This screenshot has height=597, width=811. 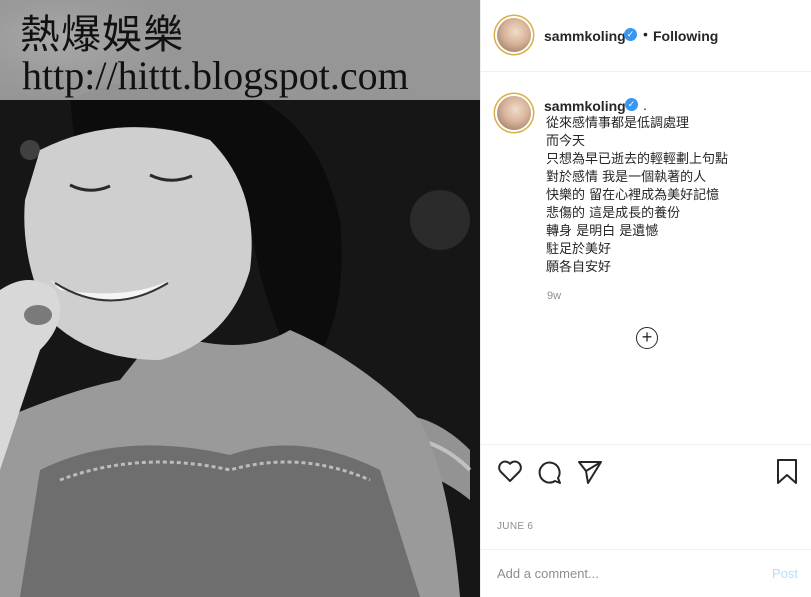 What do you see at coordinates (515, 526) in the screenshot?
I see `post-date: JUNE 6` at bounding box center [515, 526].